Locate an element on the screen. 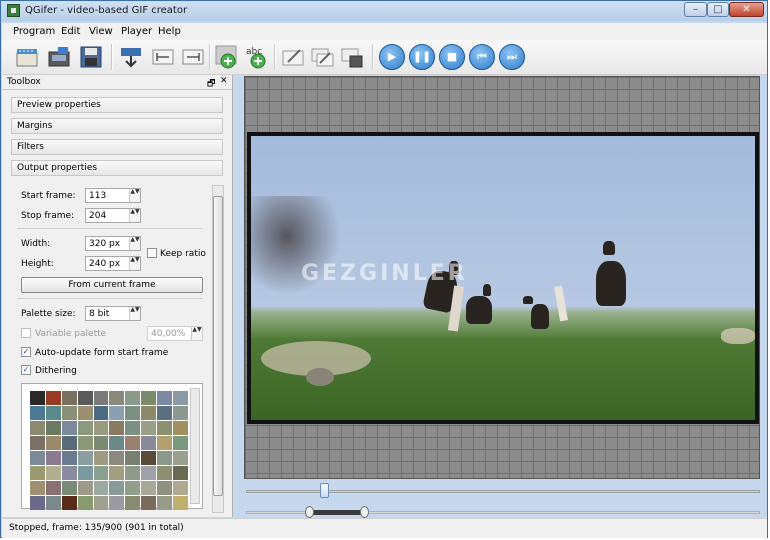  menu-bar: Program Edit View Player Help is located at coordinates (384, 31).